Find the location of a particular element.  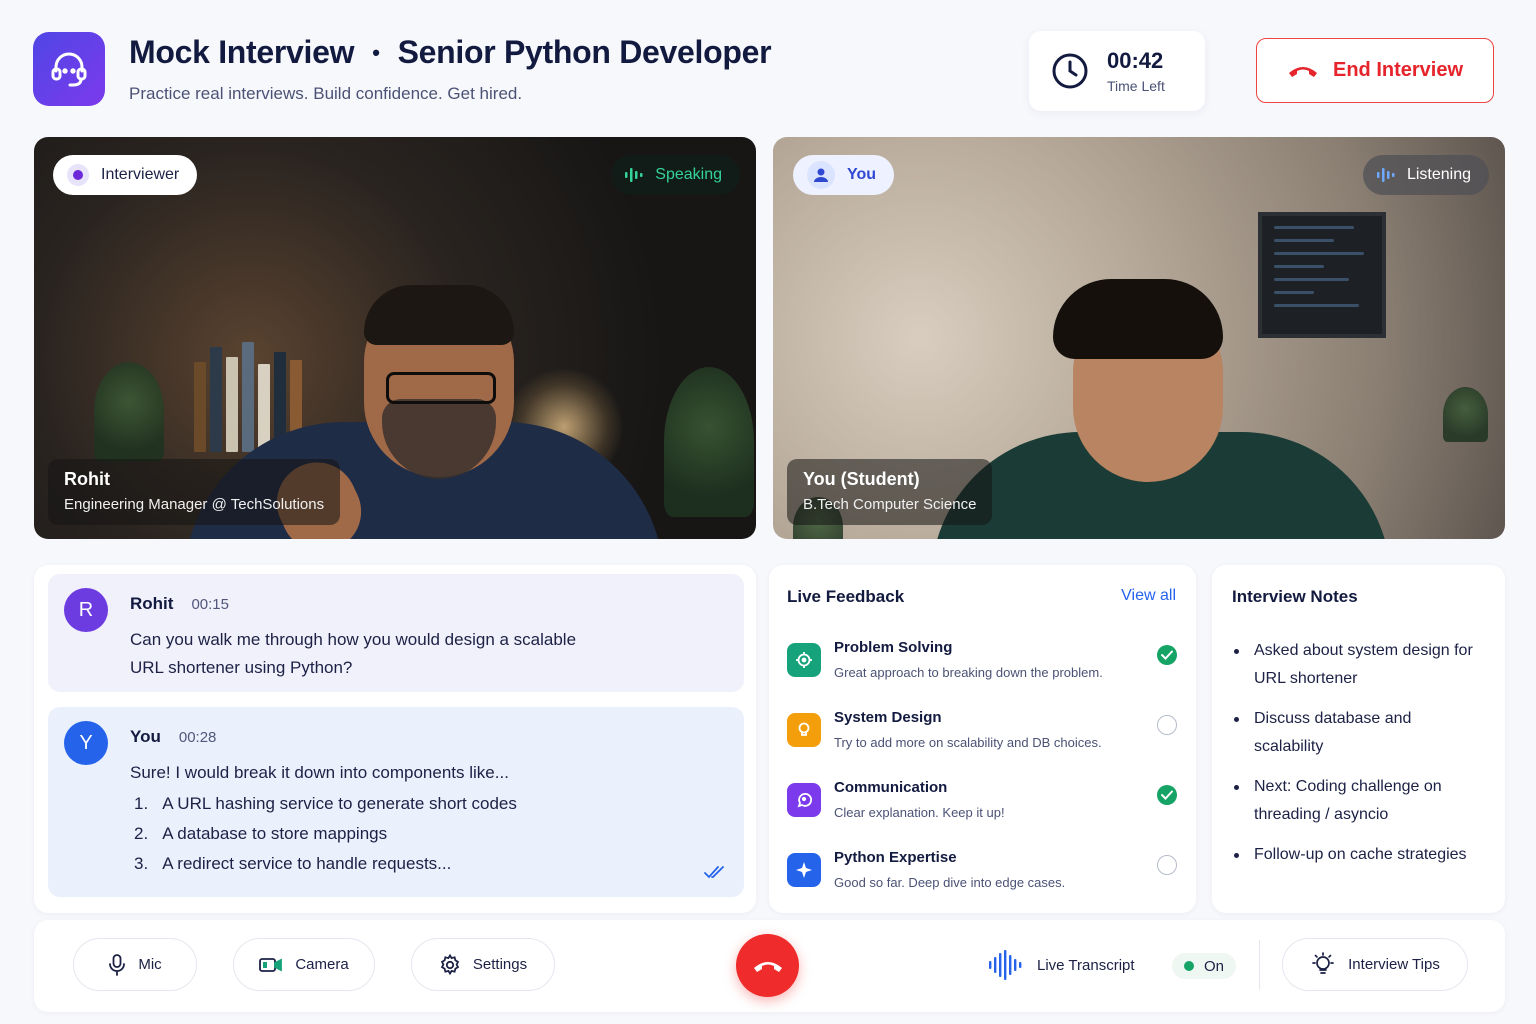

phone-hang-up-icon is located at coordinates (767, 966).